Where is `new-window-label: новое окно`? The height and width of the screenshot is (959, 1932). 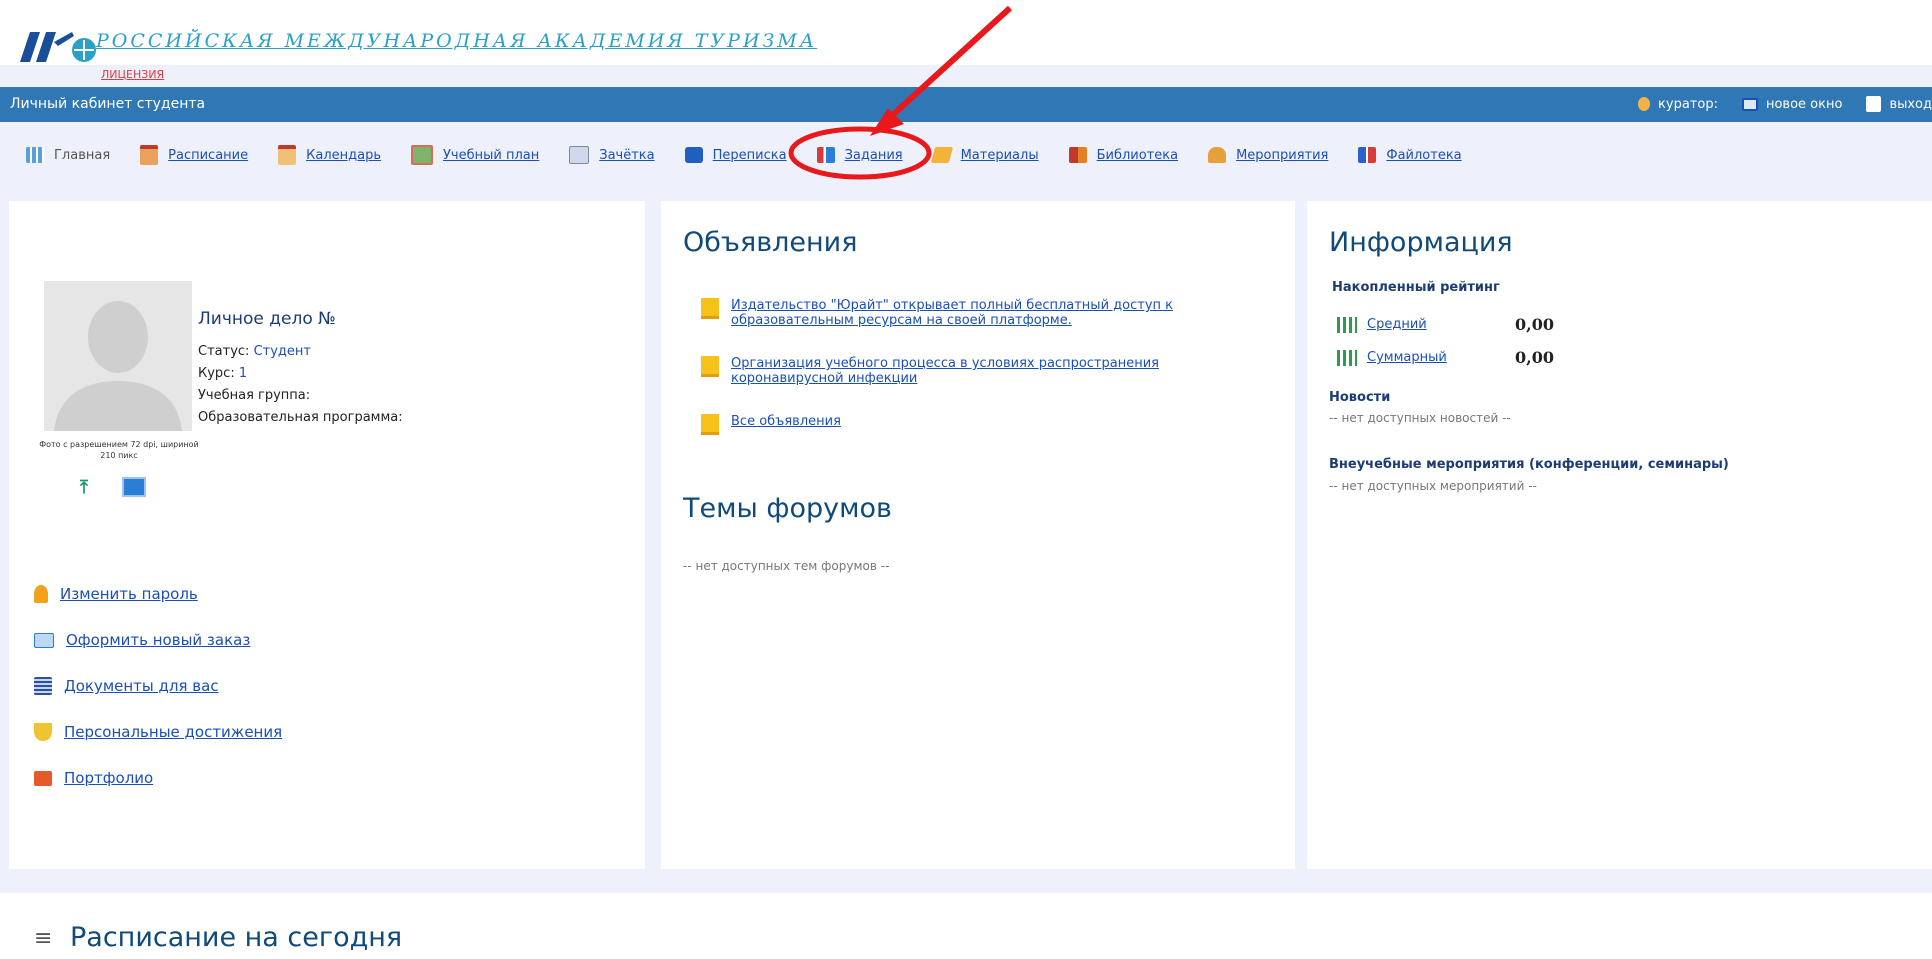 new-window-label: новое окно is located at coordinates (1804, 104).